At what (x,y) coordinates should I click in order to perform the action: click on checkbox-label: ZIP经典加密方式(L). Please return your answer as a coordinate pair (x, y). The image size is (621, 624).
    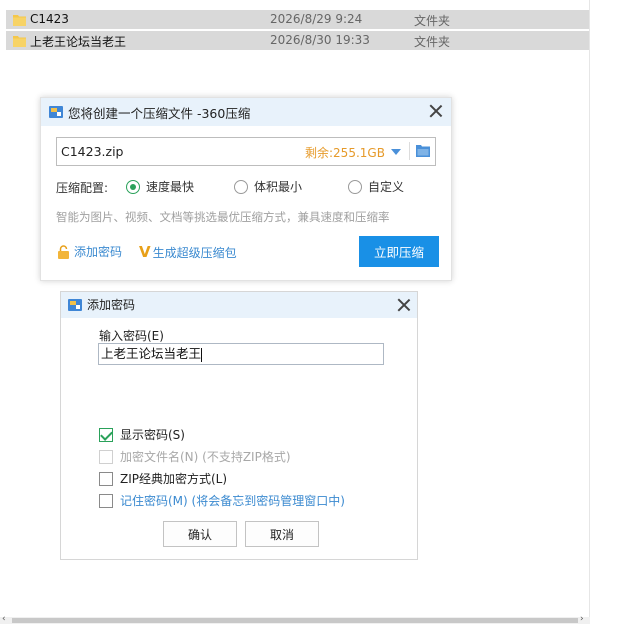
    Looking at the image, I should click on (174, 479).